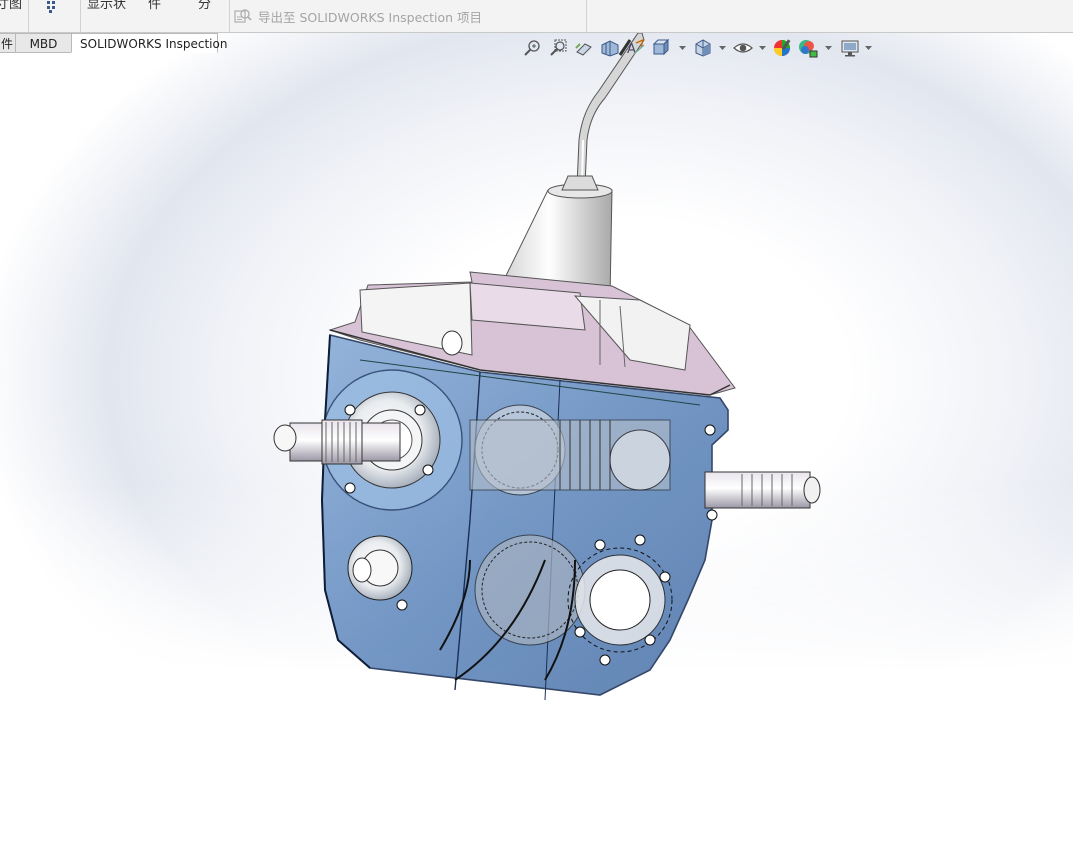  Describe the element at coordinates (850, 48) in the screenshot. I see `view-settings-icon` at that location.